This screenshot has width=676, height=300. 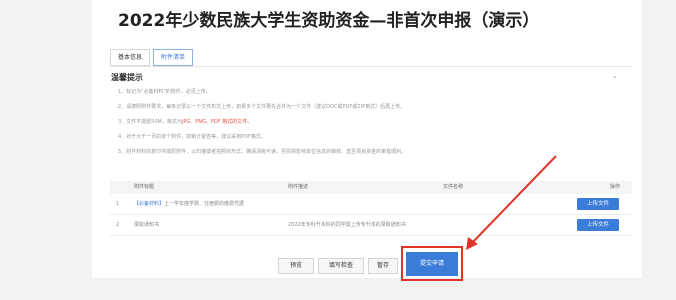 I want to click on arrow-line, so click(x=514, y=199).